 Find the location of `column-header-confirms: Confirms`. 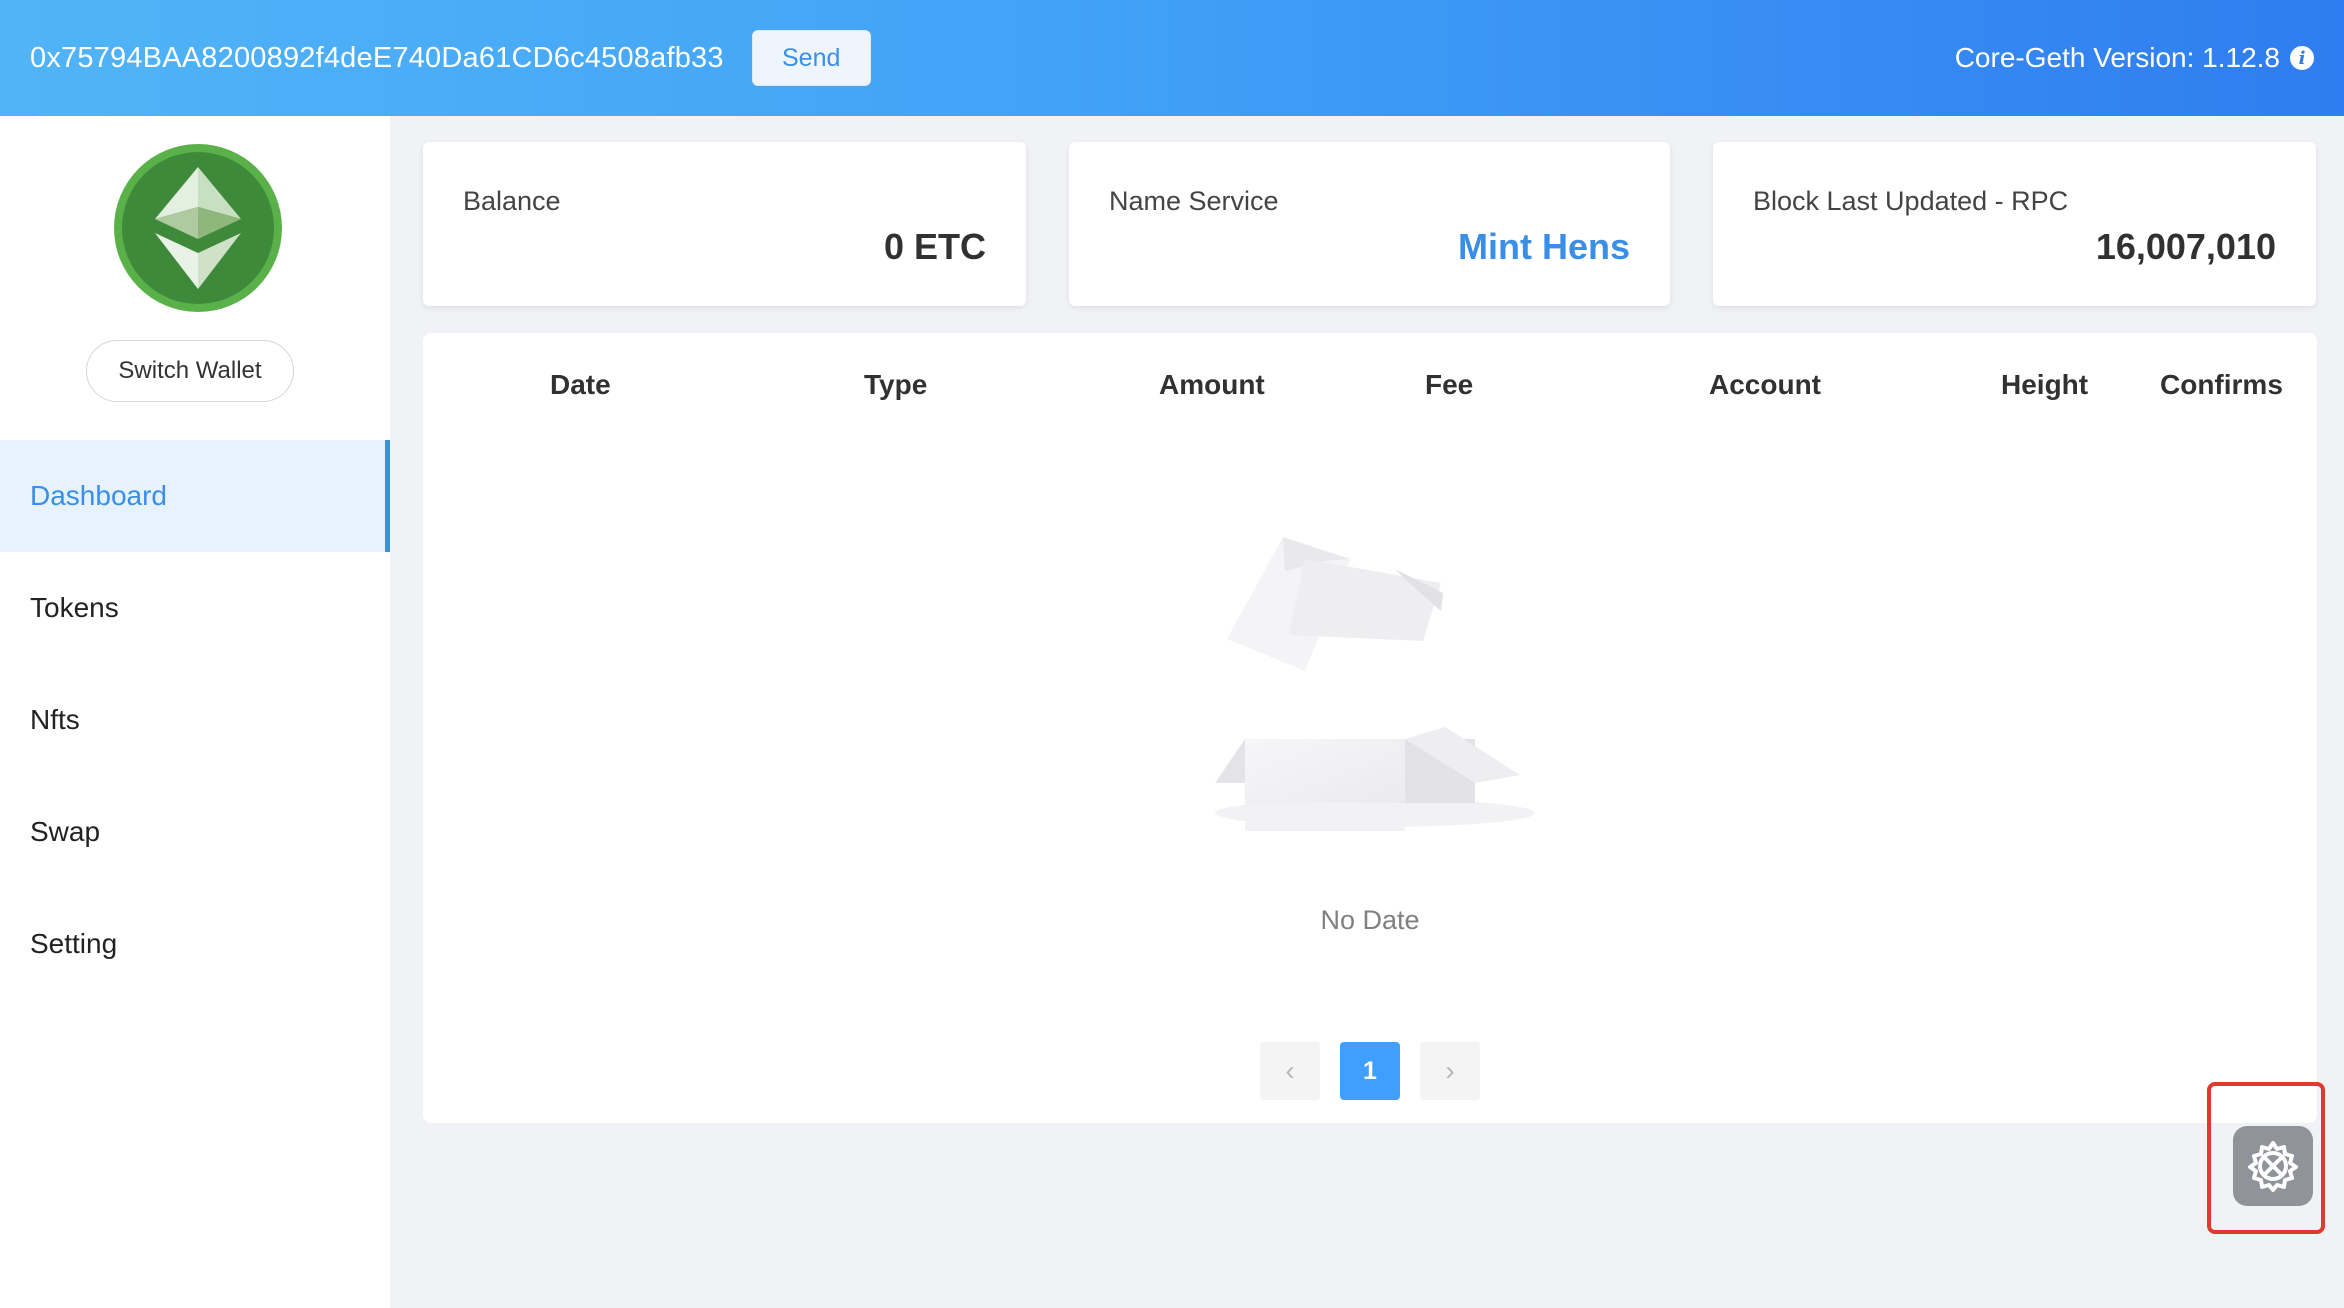

column-header-confirms: Confirms is located at coordinates (2221, 384).